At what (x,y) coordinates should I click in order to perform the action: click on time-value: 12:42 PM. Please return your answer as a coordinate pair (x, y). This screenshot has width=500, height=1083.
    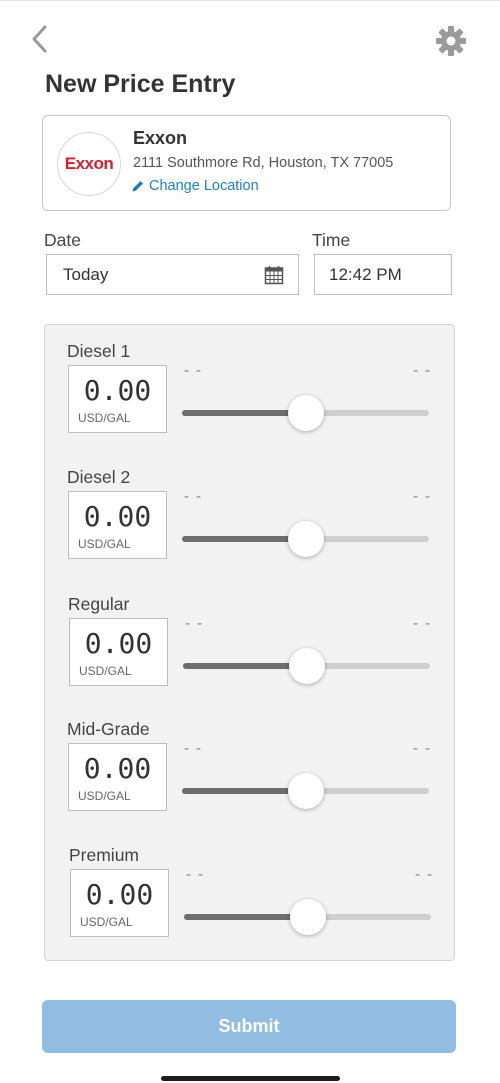
    Looking at the image, I should click on (365, 274).